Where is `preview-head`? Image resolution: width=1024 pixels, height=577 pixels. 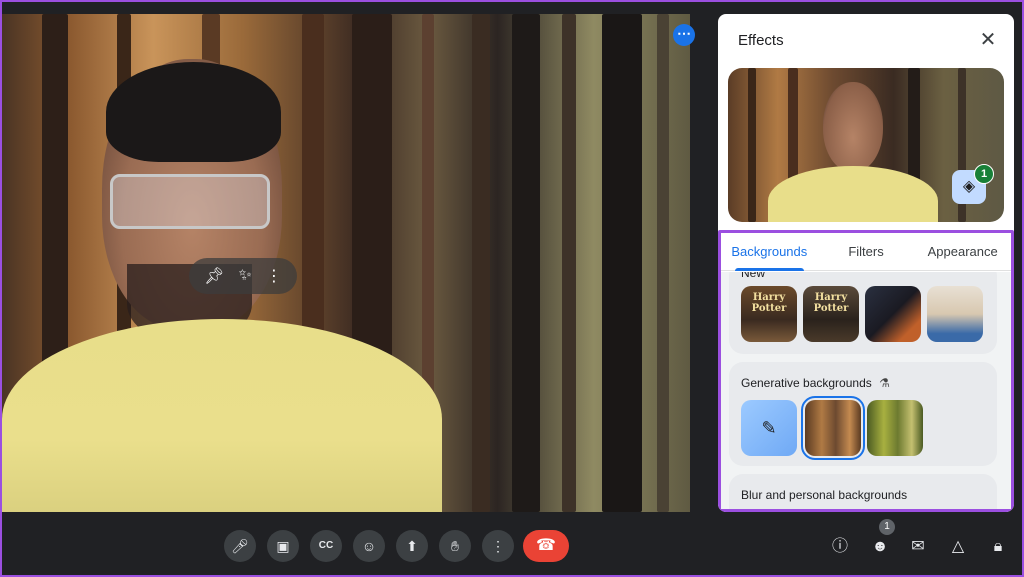
preview-head is located at coordinates (853, 127).